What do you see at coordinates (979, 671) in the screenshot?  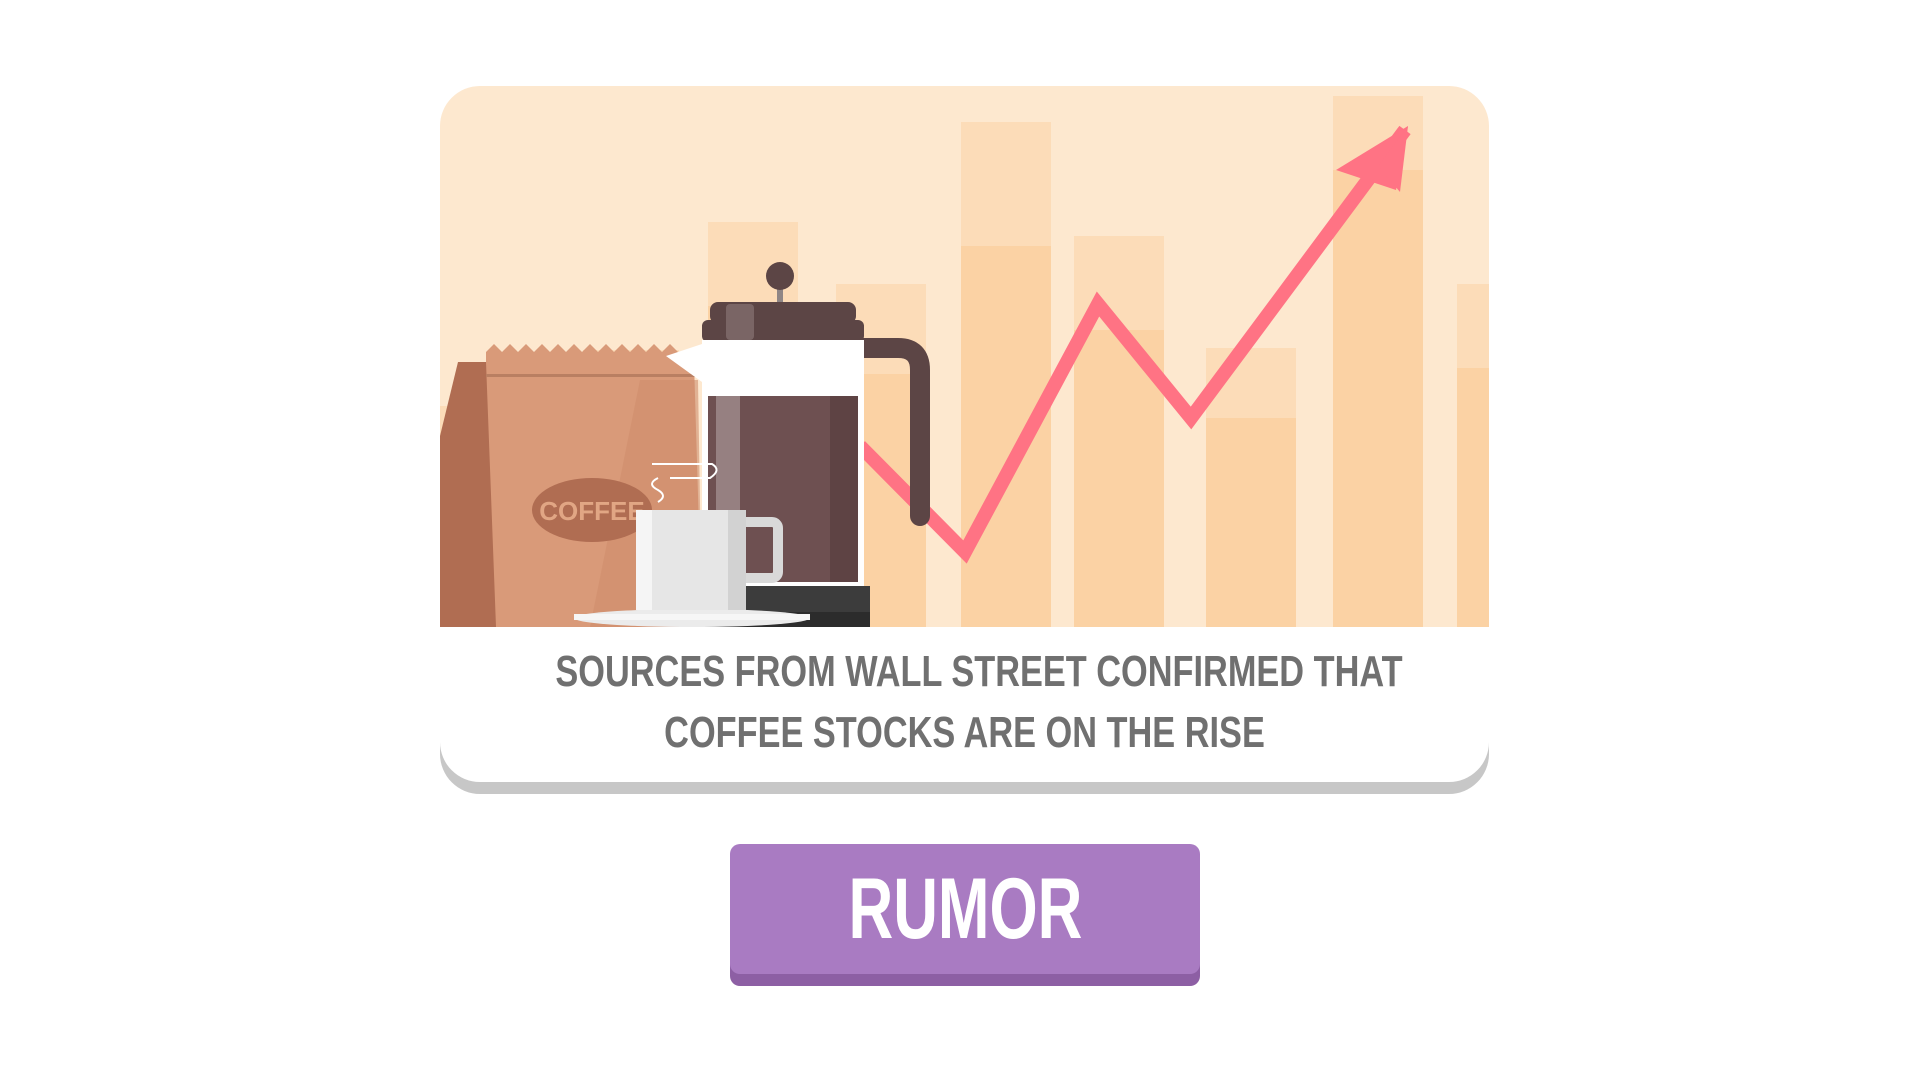 I see `caption-line-1: SOURCES FROM WALL STREET CONFIRMED THAT` at bounding box center [979, 671].